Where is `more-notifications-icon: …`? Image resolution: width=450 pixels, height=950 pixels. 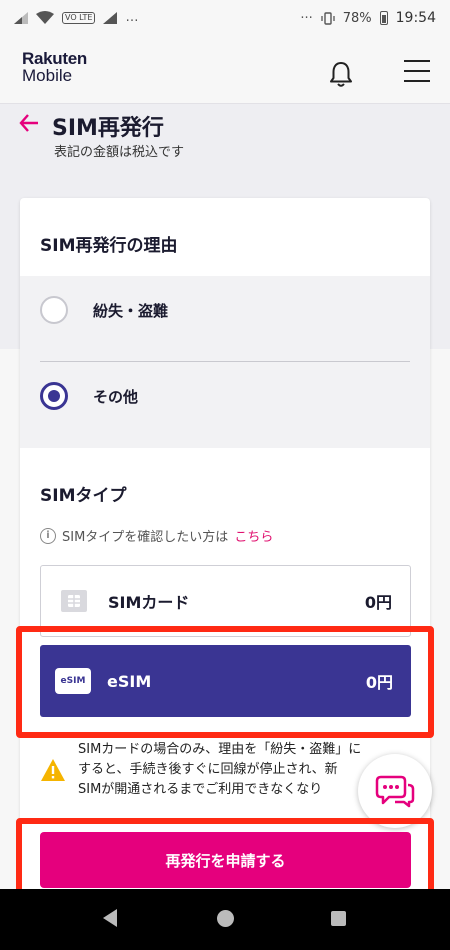
more-notifications-icon: … is located at coordinates (132, 17).